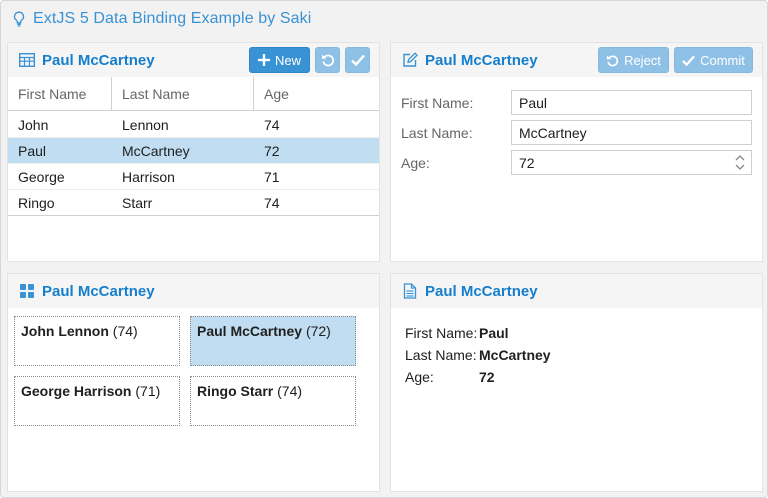 Image resolution: width=768 pixels, height=498 pixels. What do you see at coordinates (183, 93) in the screenshot?
I see `column-header-last-name: Last Name` at bounding box center [183, 93].